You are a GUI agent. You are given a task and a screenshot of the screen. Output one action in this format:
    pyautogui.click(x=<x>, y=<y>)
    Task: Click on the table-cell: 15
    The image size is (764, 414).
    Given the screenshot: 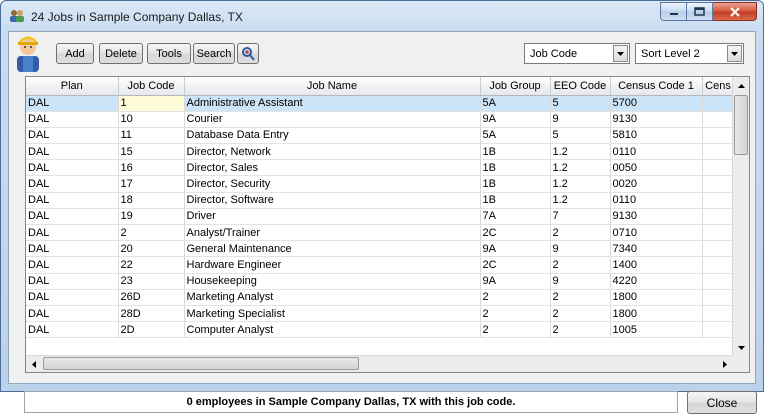 What is the action you would take?
    pyautogui.click(x=151, y=152)
    